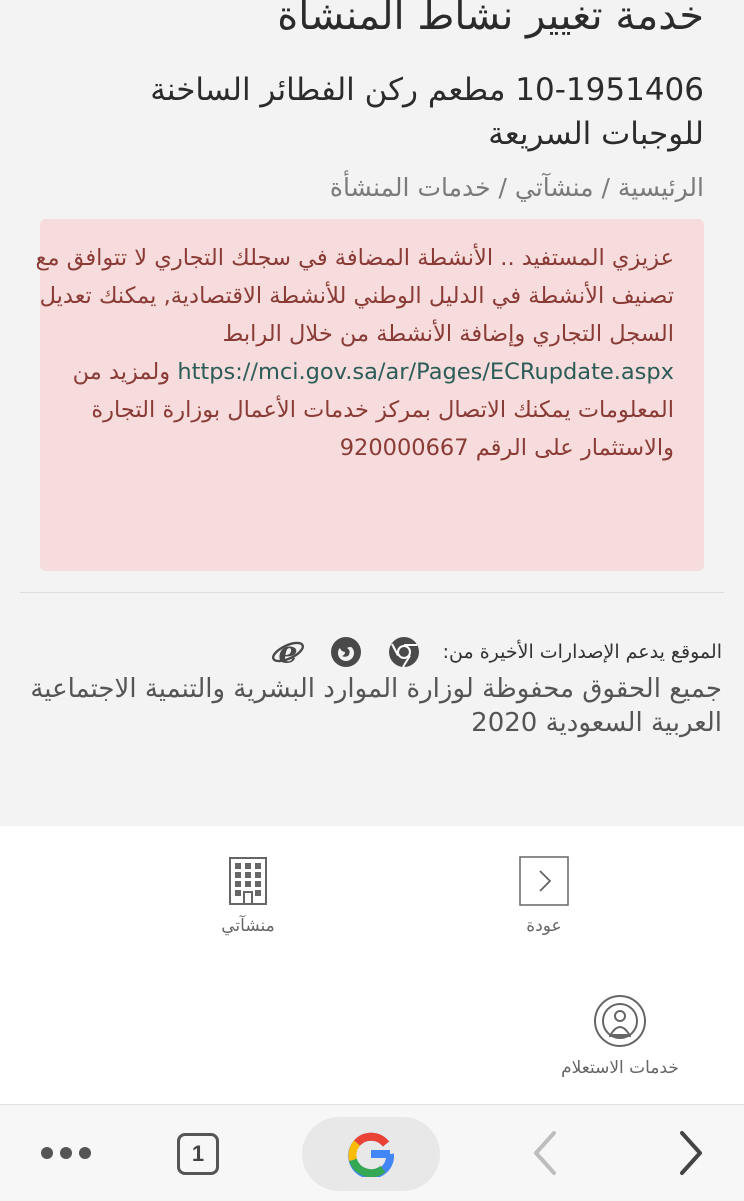 This screenshot has height=1201, width=744. I want to click on inquiry-services-nav-item: خدمات الاستعلام, so click(620, 1036).